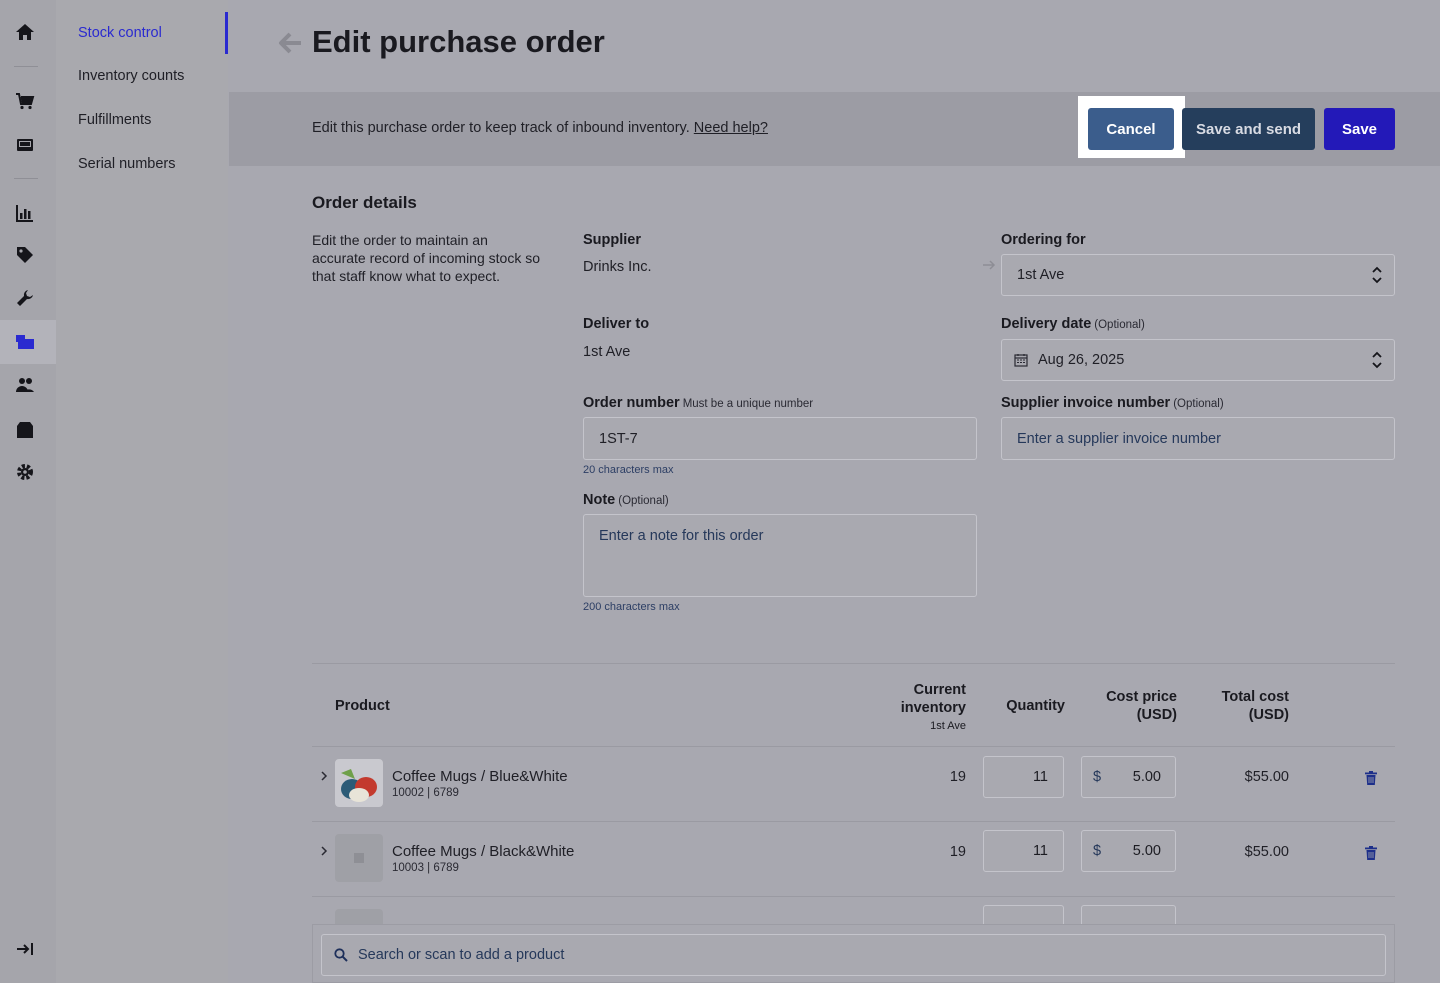 The width and height of the screenshot is (1440, 983). I want to click on supplier-invoice-input: Enter a supplier invoice number, so click(1198, 438).